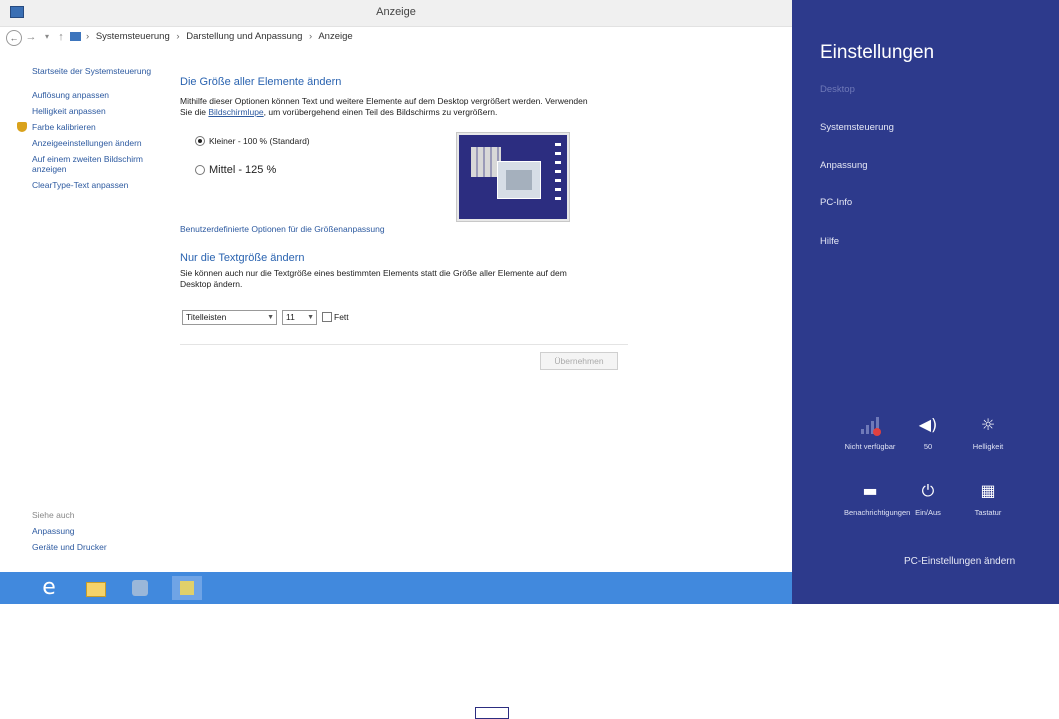 This screenshot has height=719, width=1059. I want to click on charm-item-hilfe: Hilfe, so click(829, 241).